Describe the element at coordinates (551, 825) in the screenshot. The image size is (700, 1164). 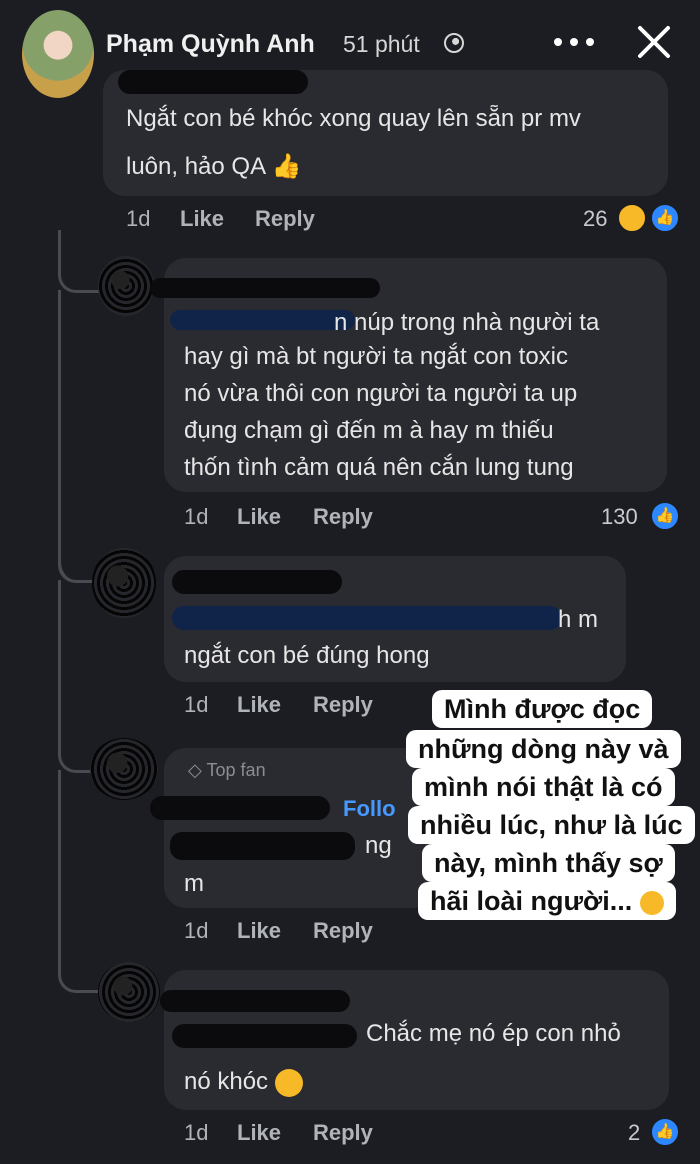
I see `caption-line: nhiều lúc, như là lúc` at that location.